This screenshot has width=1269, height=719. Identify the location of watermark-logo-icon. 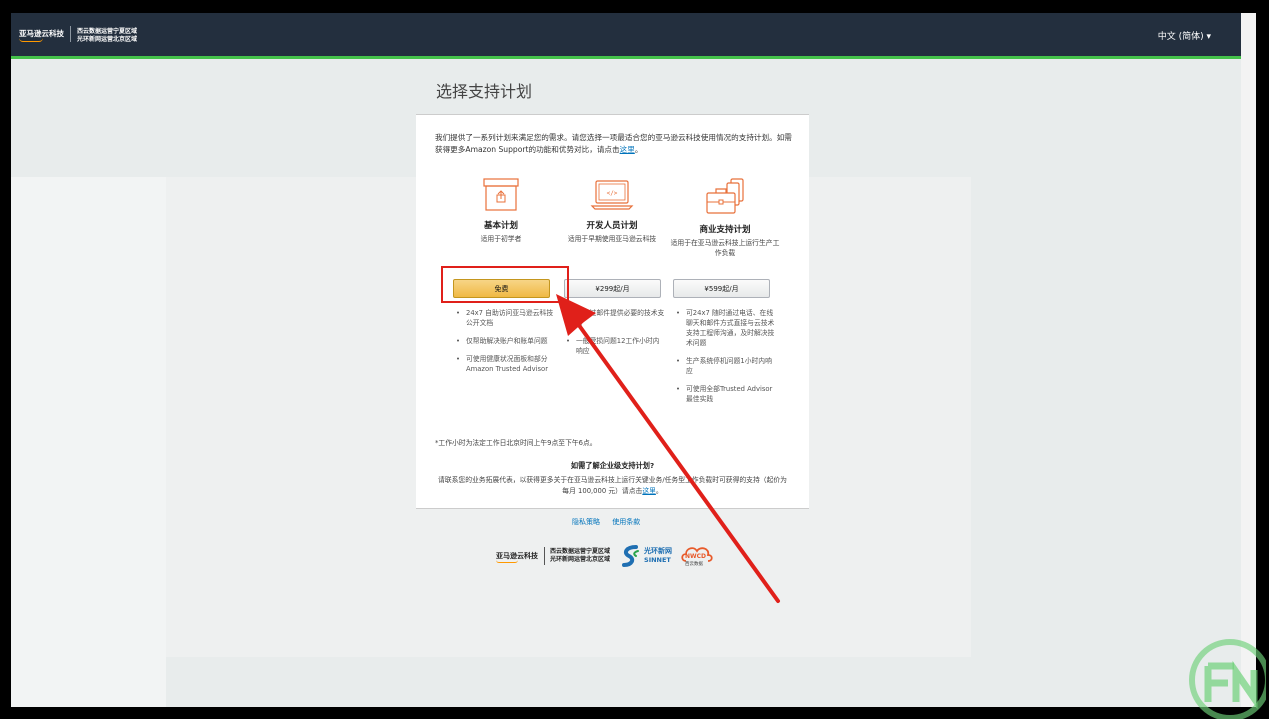
(1227, 679).